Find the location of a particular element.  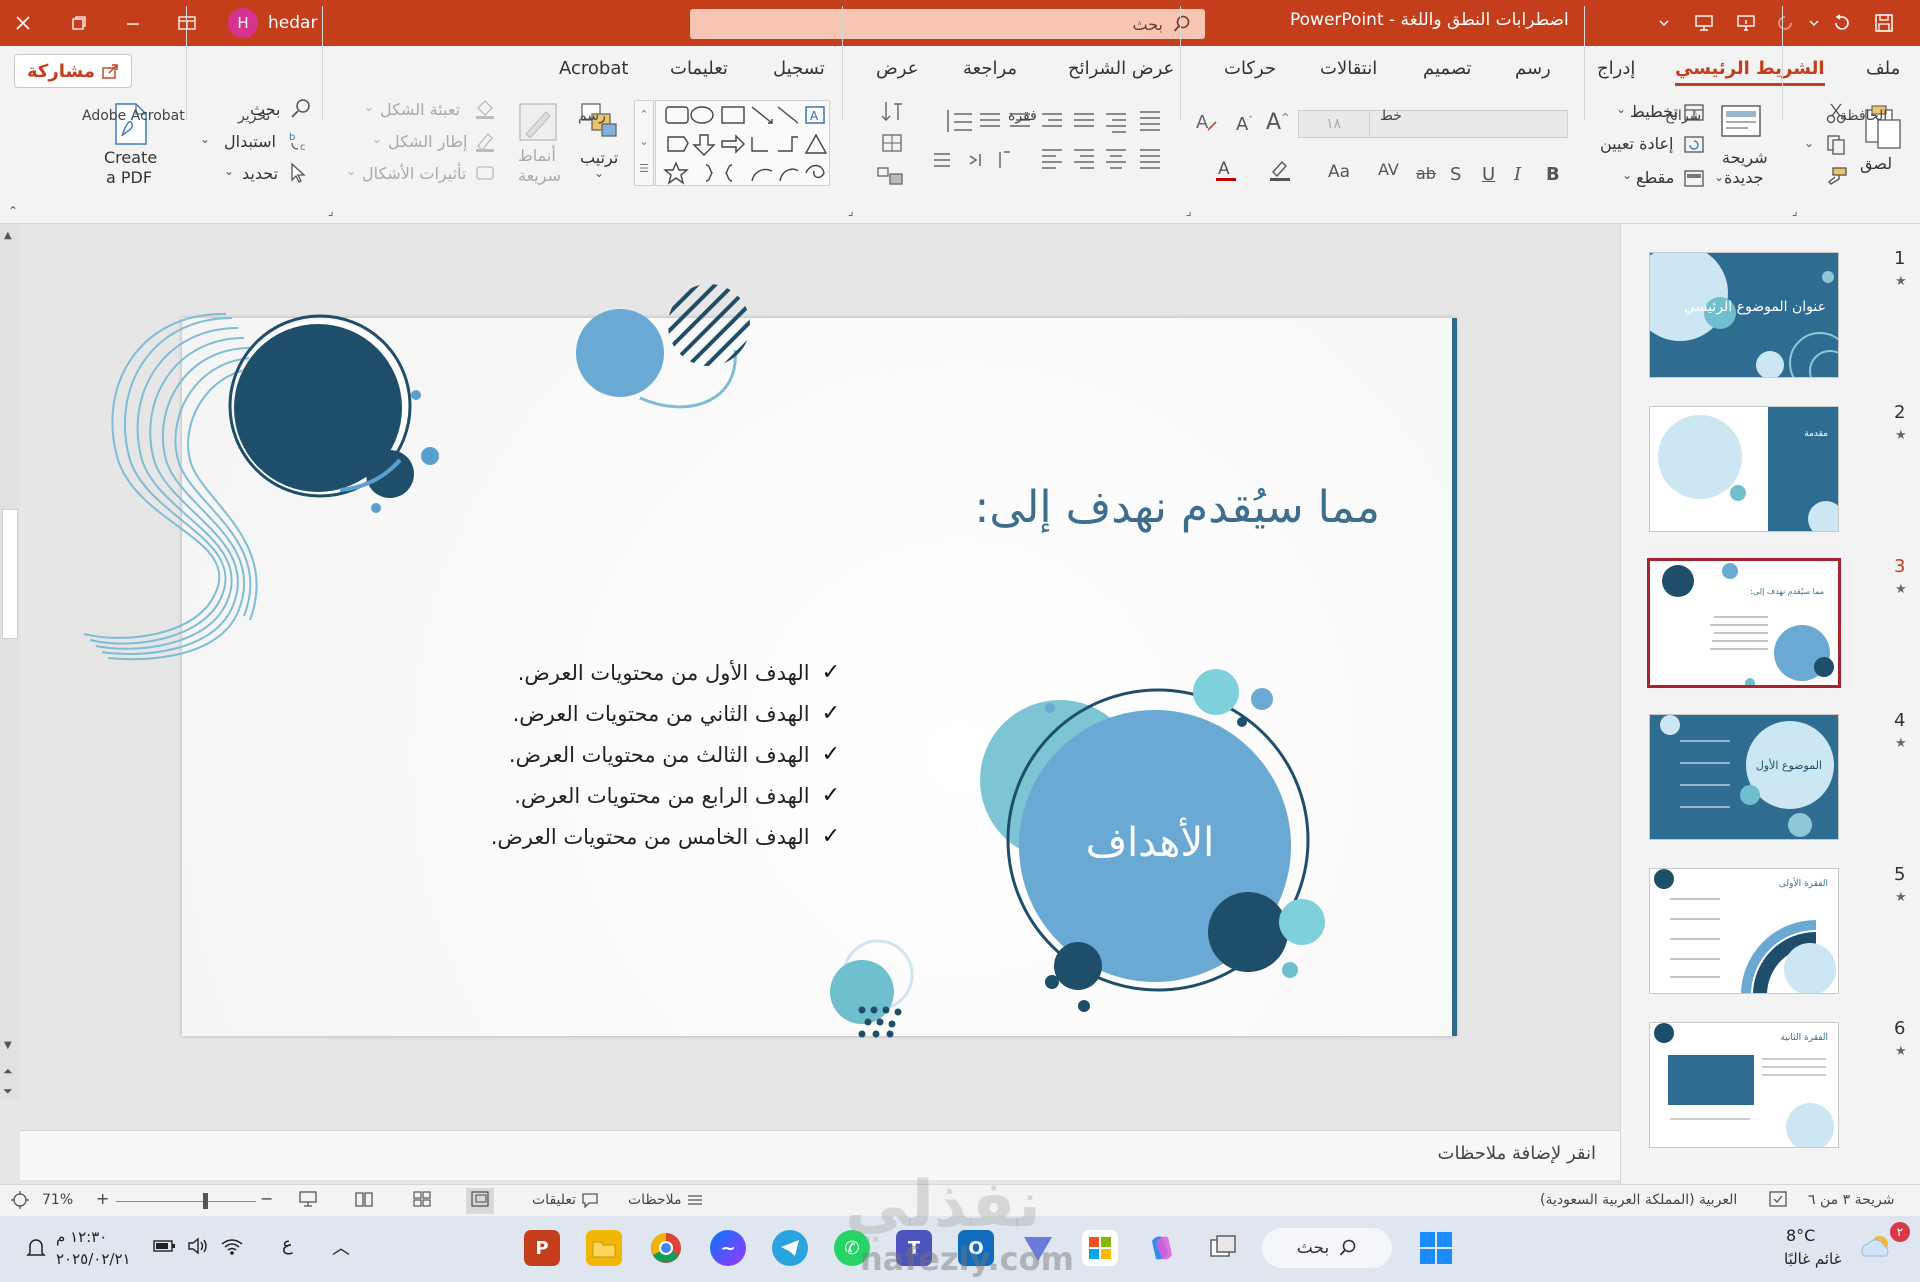

format-painter-button is located at coordinates (1837, 179).